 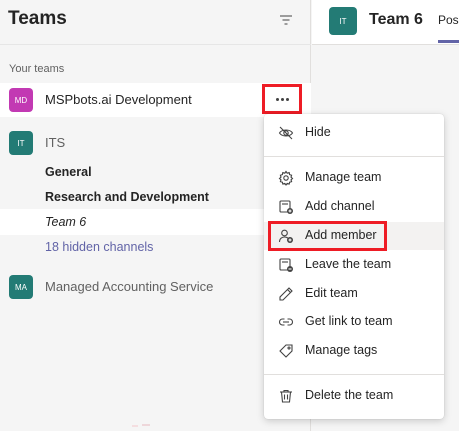 I want to click on menu-label: Manage team, so click(x=343, y=177).